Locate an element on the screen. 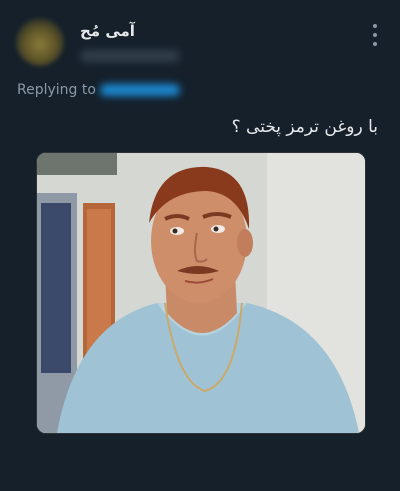 The height and width of the screenshot is (491, 400). author-avatar is located at coordinates (40, 42).